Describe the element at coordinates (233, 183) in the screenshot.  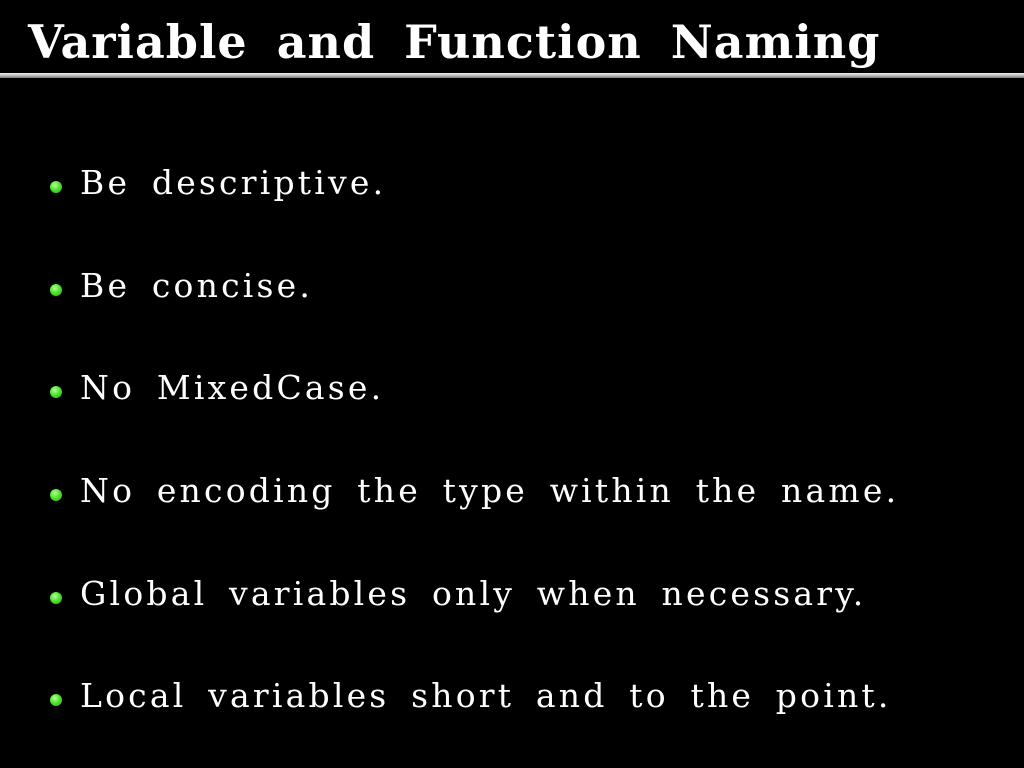
I see `bullet-text: Be descriptive.` at that location.